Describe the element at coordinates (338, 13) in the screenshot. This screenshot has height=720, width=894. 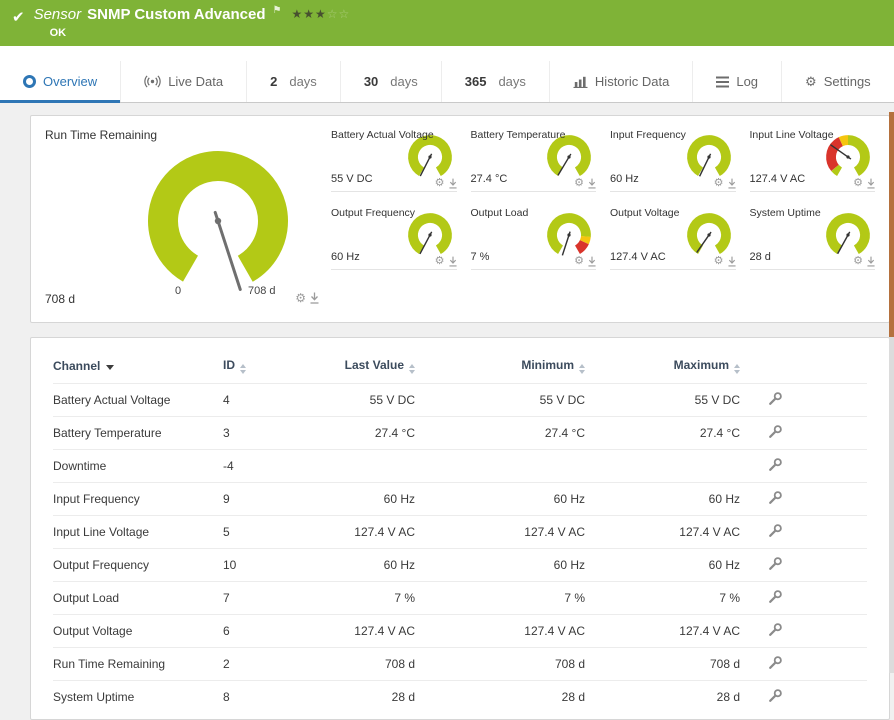
I see `stars-empty: ☆☆` at that location.